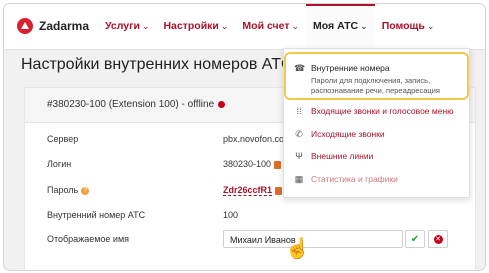 The width and height of the screenshot is (489, 273). What do you see at coordinates (63, 139) in the screenshot?
I see `server-label: Сервер` at bounding box center [63, 139].